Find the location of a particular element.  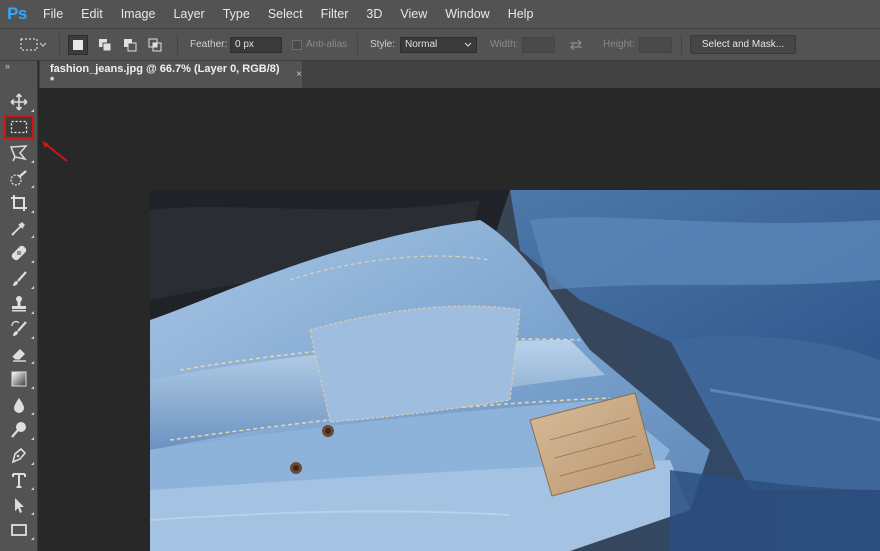

blur-tool is located at coordinates (20, 405).